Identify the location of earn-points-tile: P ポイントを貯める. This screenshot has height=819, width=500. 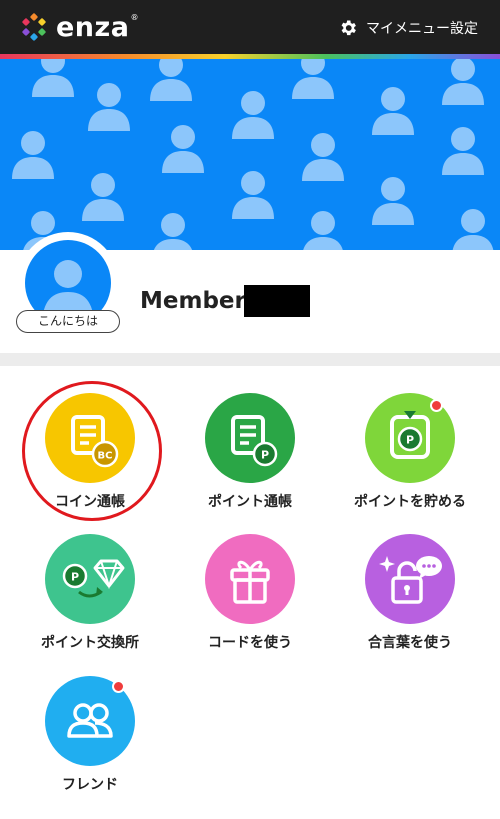
(410, 463).